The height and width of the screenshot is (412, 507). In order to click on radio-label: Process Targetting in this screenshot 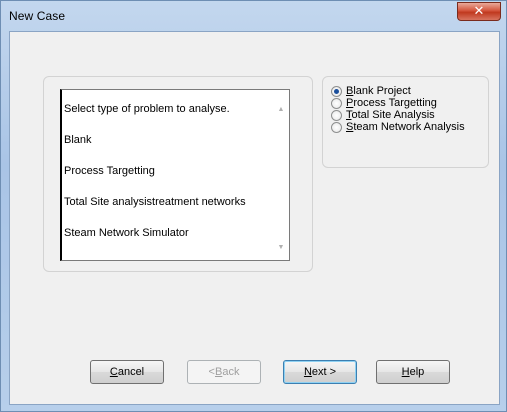, I will do `click(391, 103)`.